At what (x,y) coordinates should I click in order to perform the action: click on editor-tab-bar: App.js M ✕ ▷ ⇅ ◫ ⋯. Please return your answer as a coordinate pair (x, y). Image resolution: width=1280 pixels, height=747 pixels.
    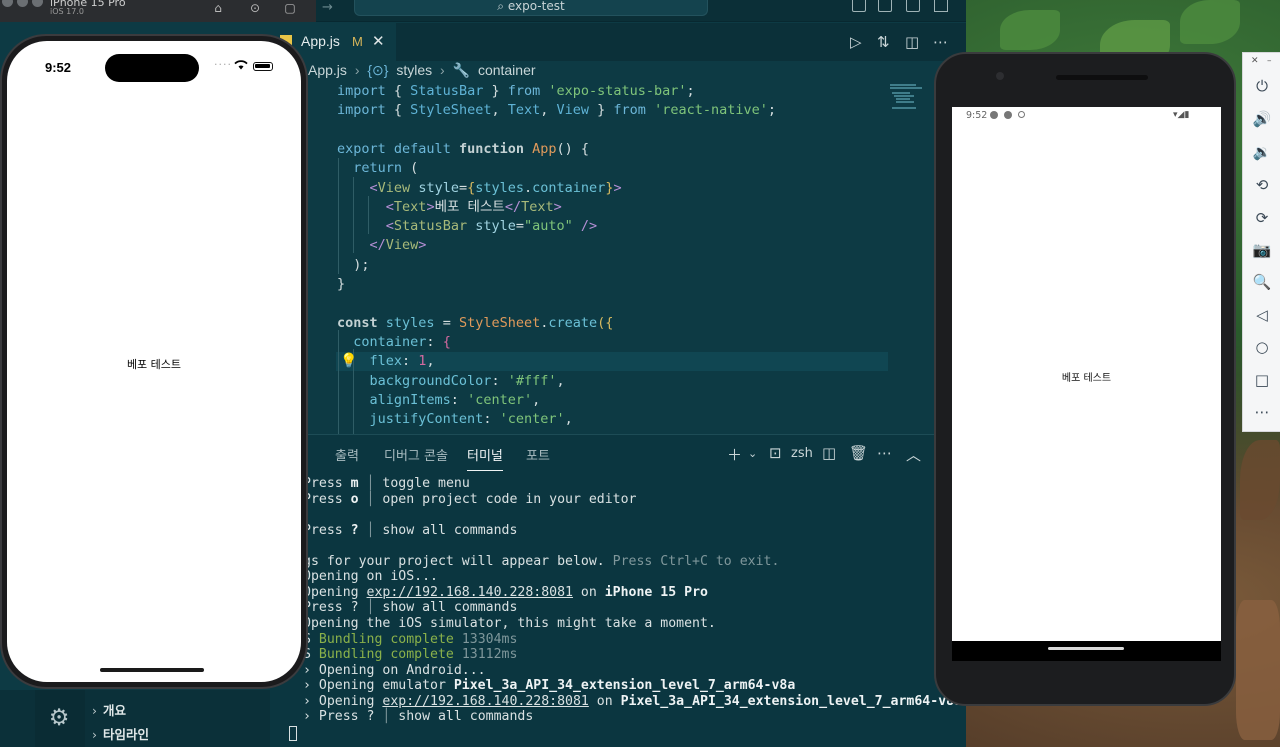
    Looking at the image, I should click on (618, 42).